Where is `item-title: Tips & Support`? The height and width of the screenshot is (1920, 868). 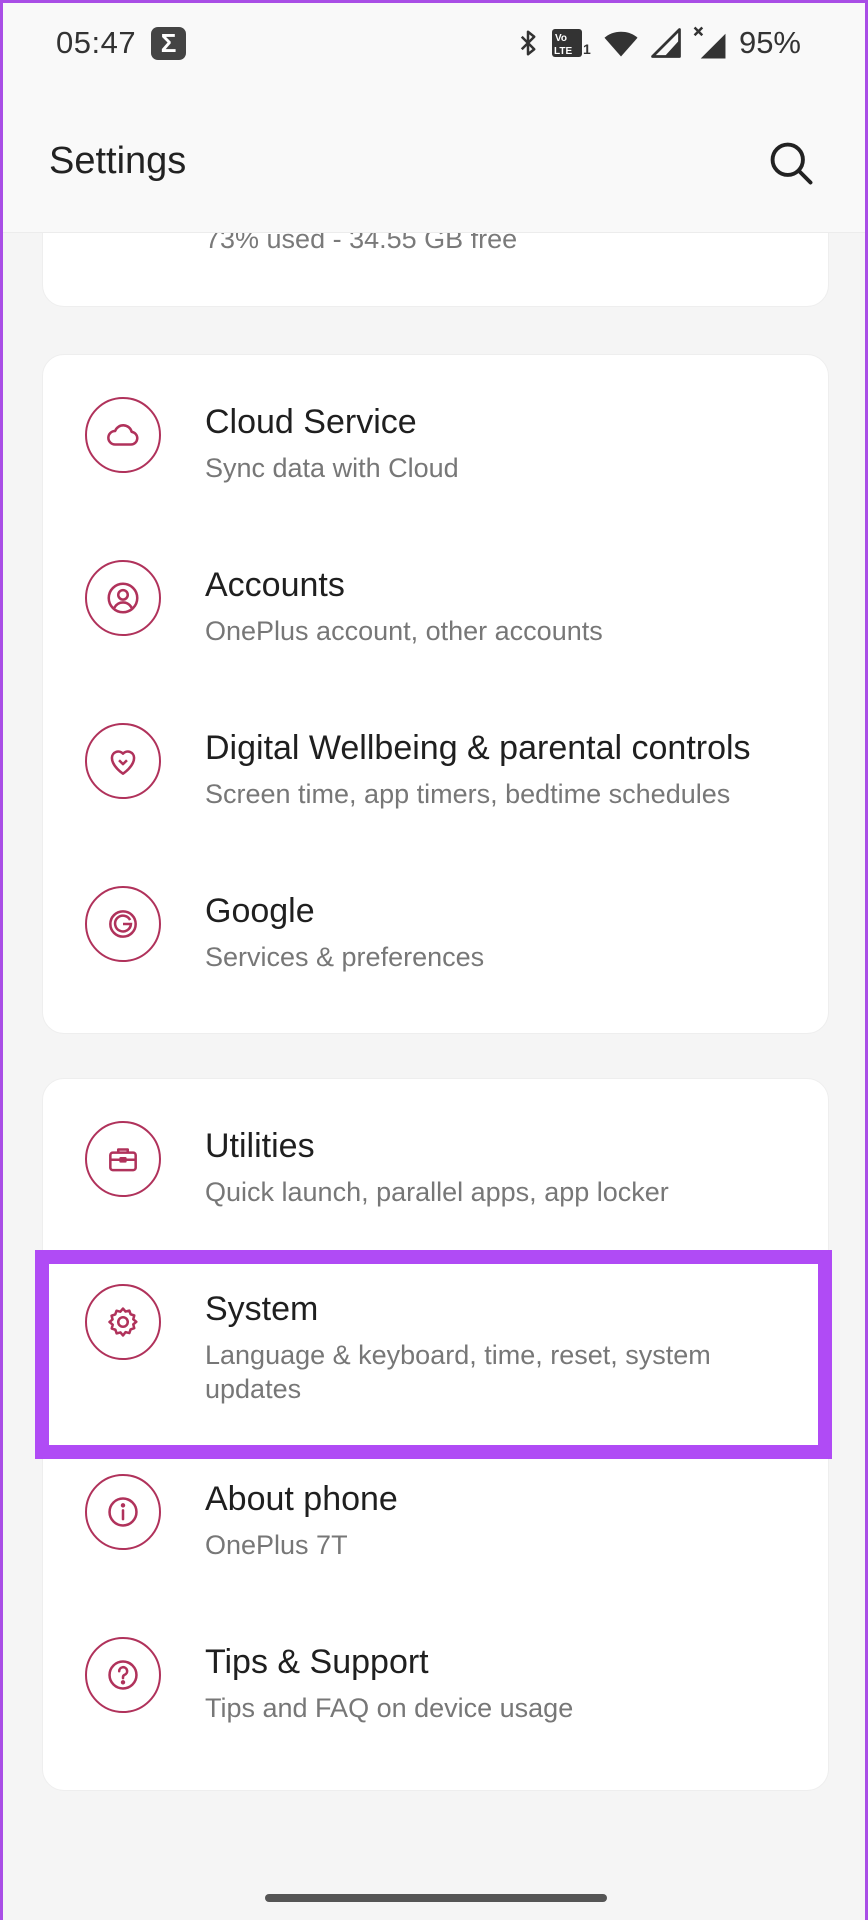 item-title: Tips & Support is located at coordinates (317, 1662).